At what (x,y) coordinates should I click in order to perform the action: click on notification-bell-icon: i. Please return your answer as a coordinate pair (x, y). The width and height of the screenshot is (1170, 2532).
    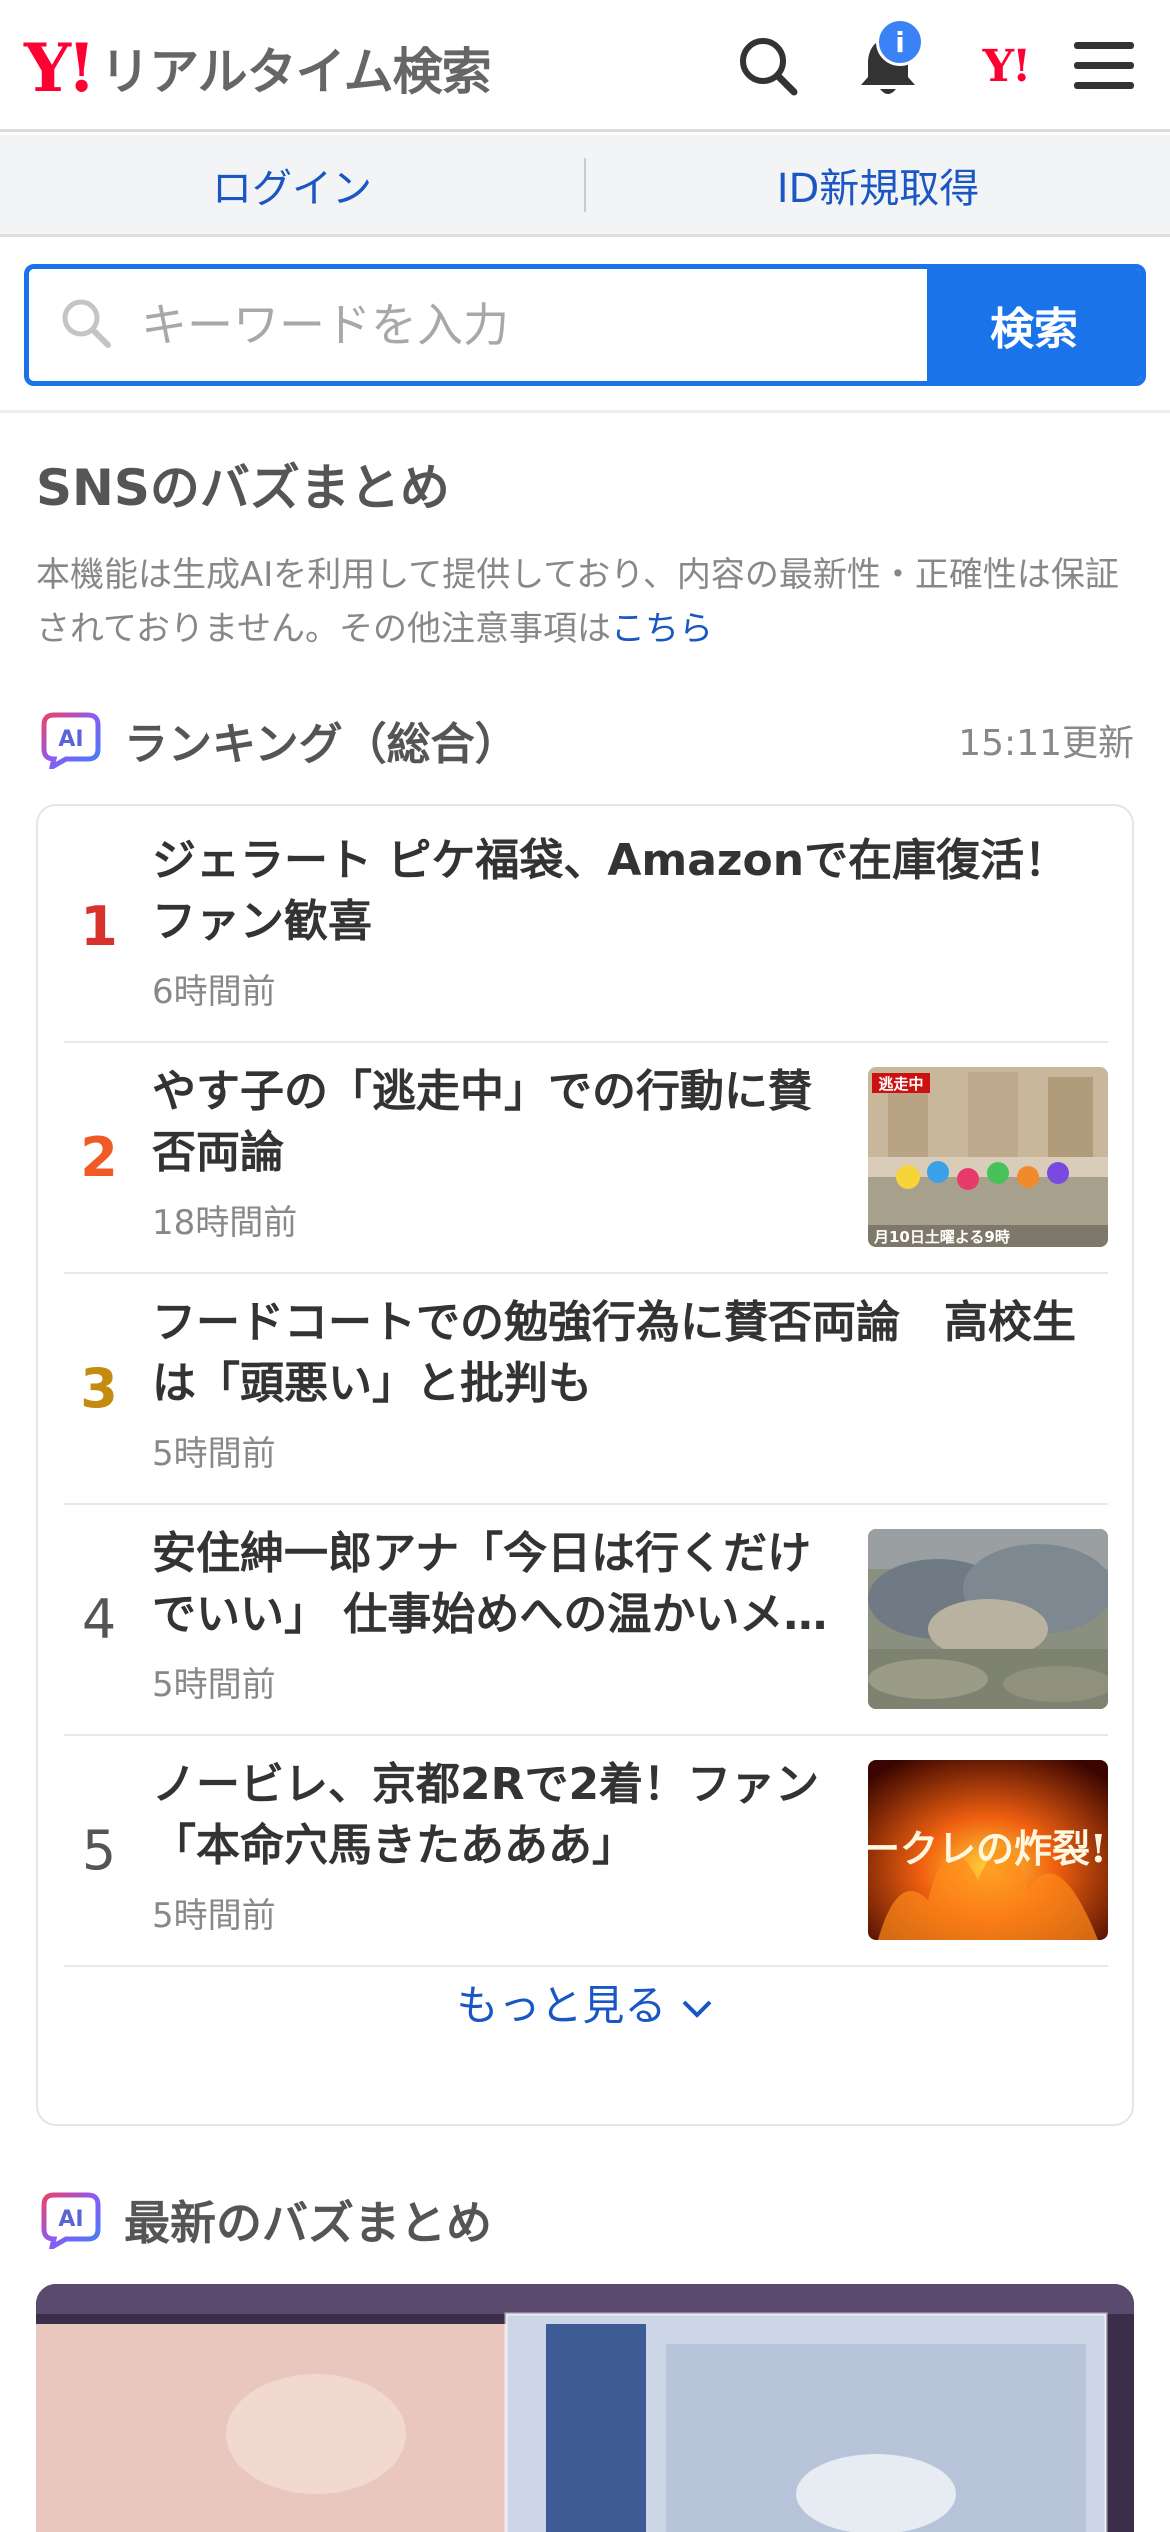
    Looking at the image, I should click on (888, 62).